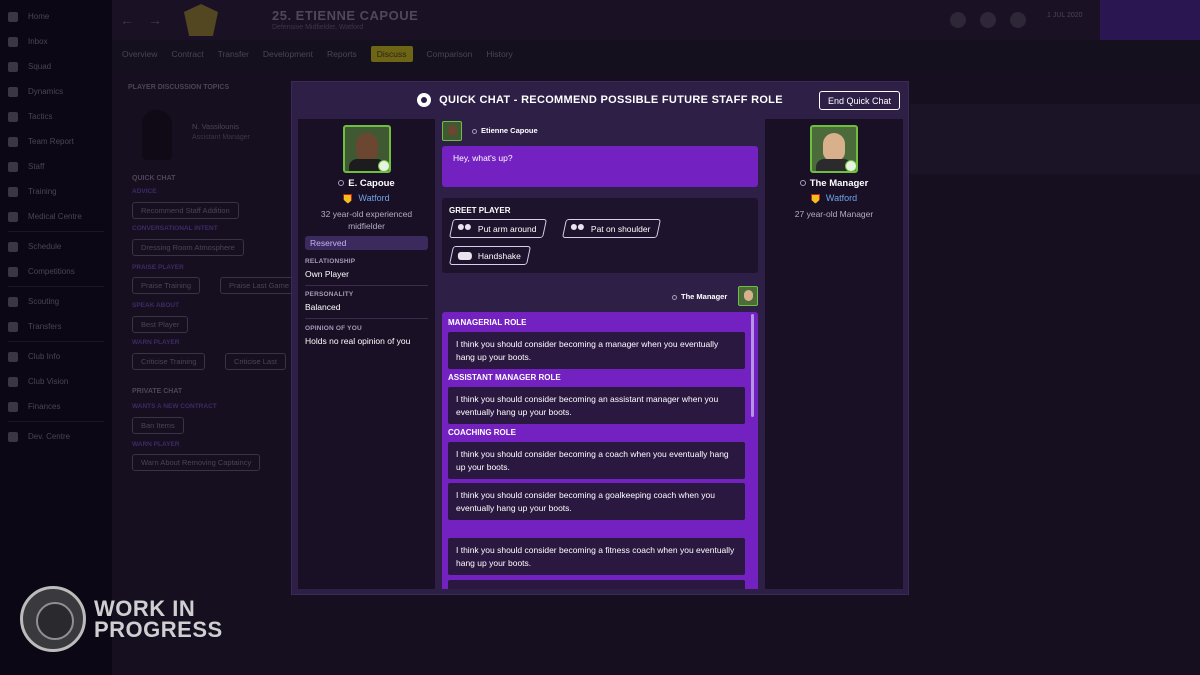  I want to click on club-badge-icon, so click(201, 20).